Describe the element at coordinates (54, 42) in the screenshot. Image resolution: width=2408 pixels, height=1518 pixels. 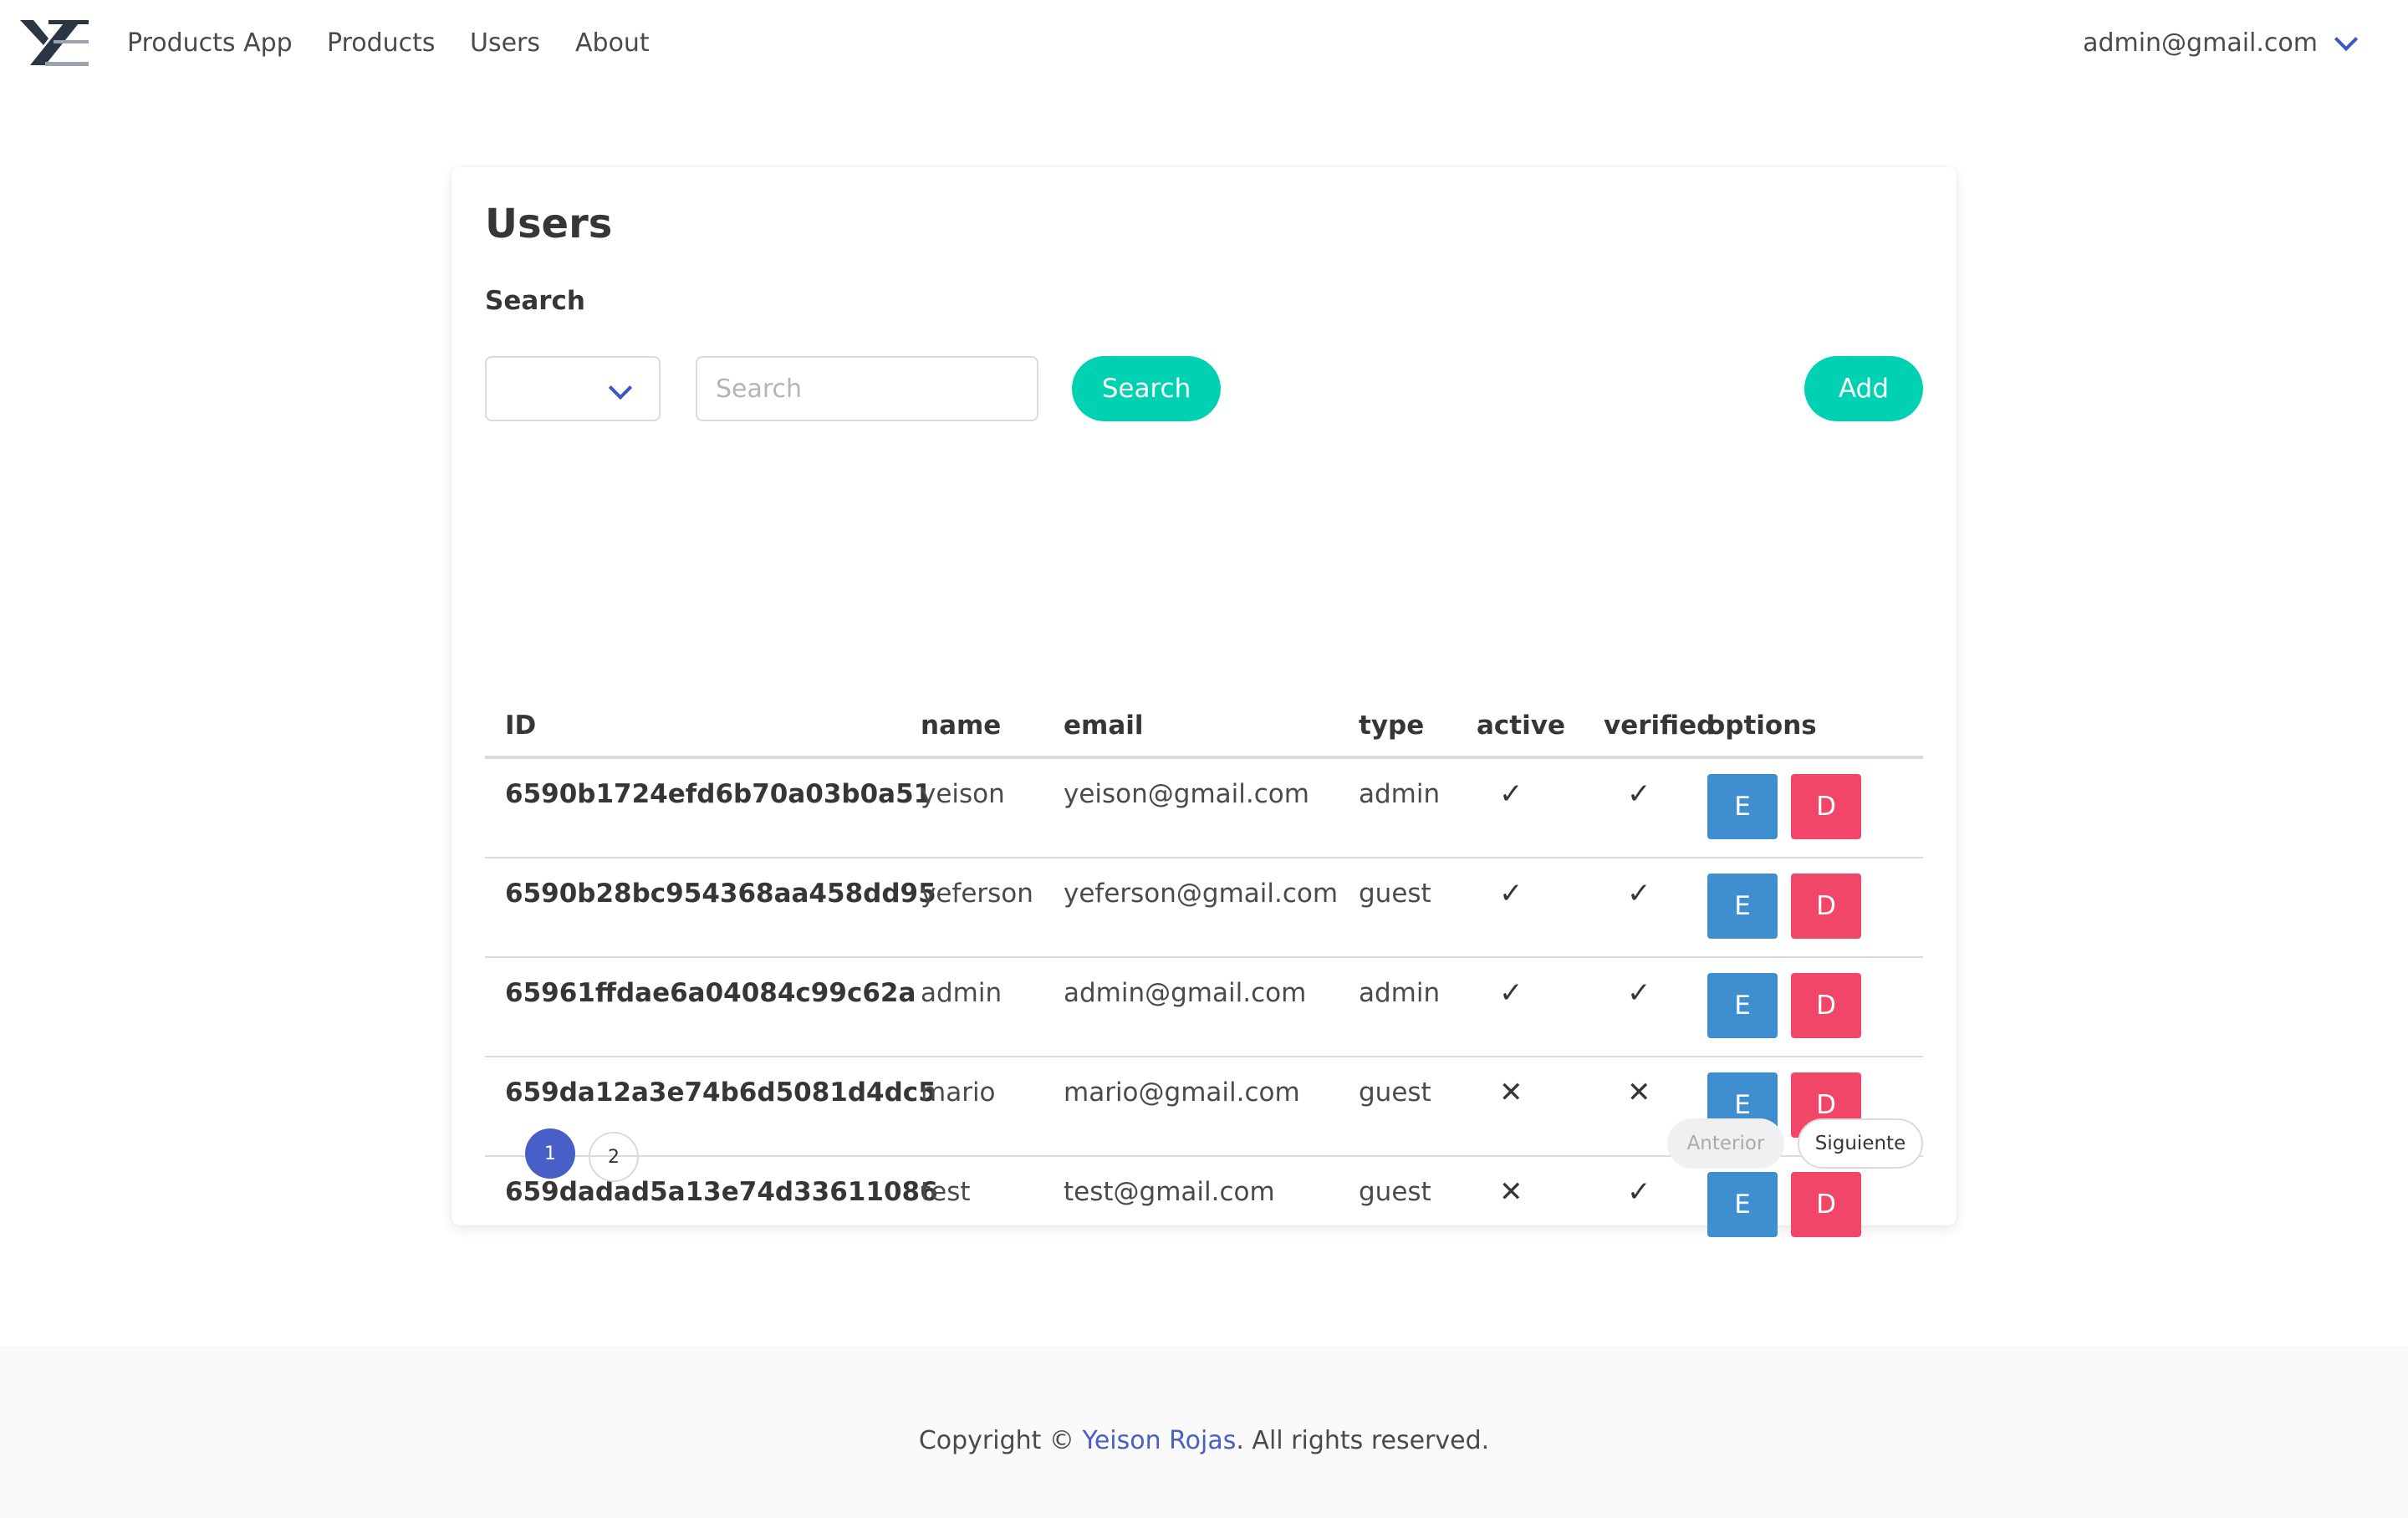
I see `brand-logo-icon` at that location.